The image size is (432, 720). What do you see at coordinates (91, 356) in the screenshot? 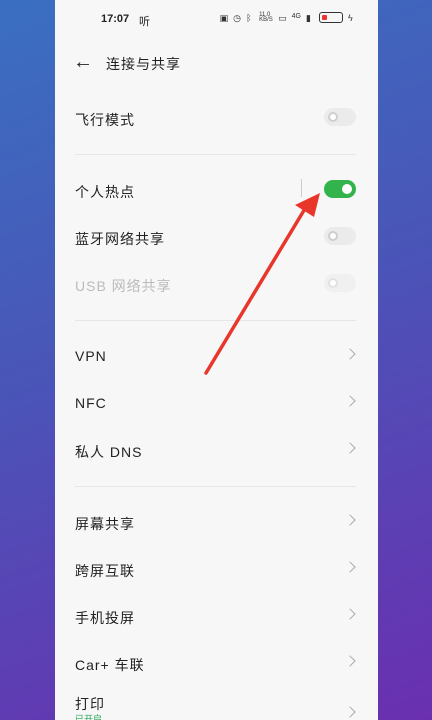
I see `row-label: VPN` at bounding box center [91, 356].